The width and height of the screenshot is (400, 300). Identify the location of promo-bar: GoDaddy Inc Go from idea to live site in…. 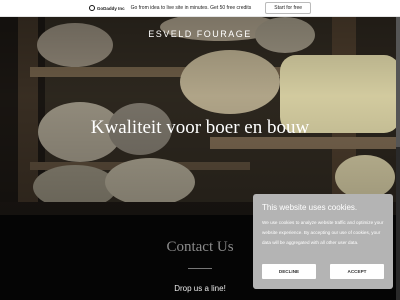
(200, 8).